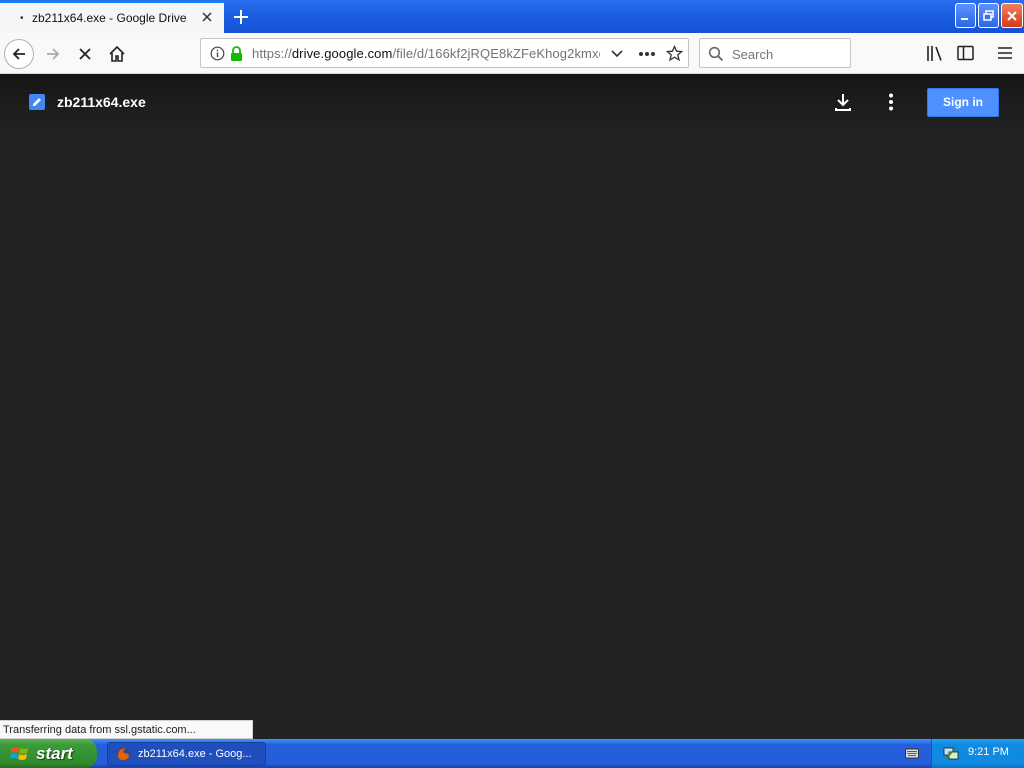  I want to click on stop-loading-button, so click(85, 54).